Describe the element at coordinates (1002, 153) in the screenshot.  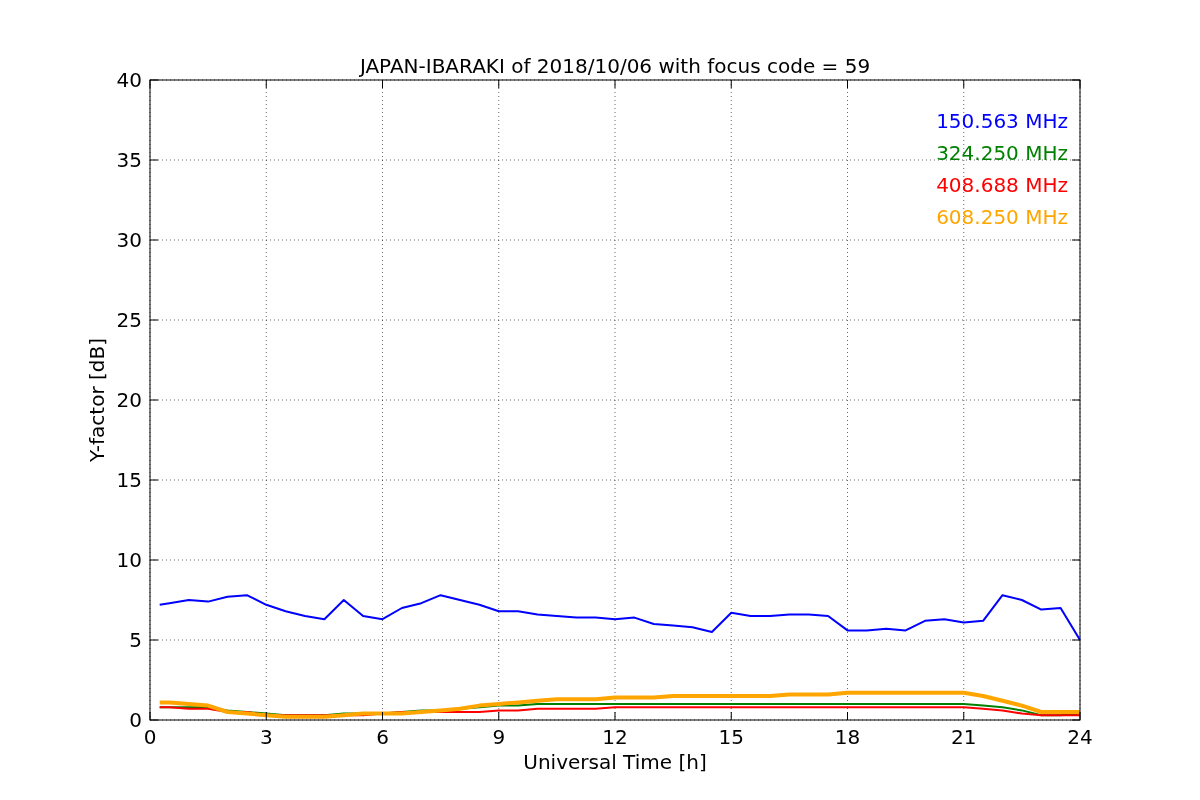
I see `legend-label: 324.250 MHz` at that location.